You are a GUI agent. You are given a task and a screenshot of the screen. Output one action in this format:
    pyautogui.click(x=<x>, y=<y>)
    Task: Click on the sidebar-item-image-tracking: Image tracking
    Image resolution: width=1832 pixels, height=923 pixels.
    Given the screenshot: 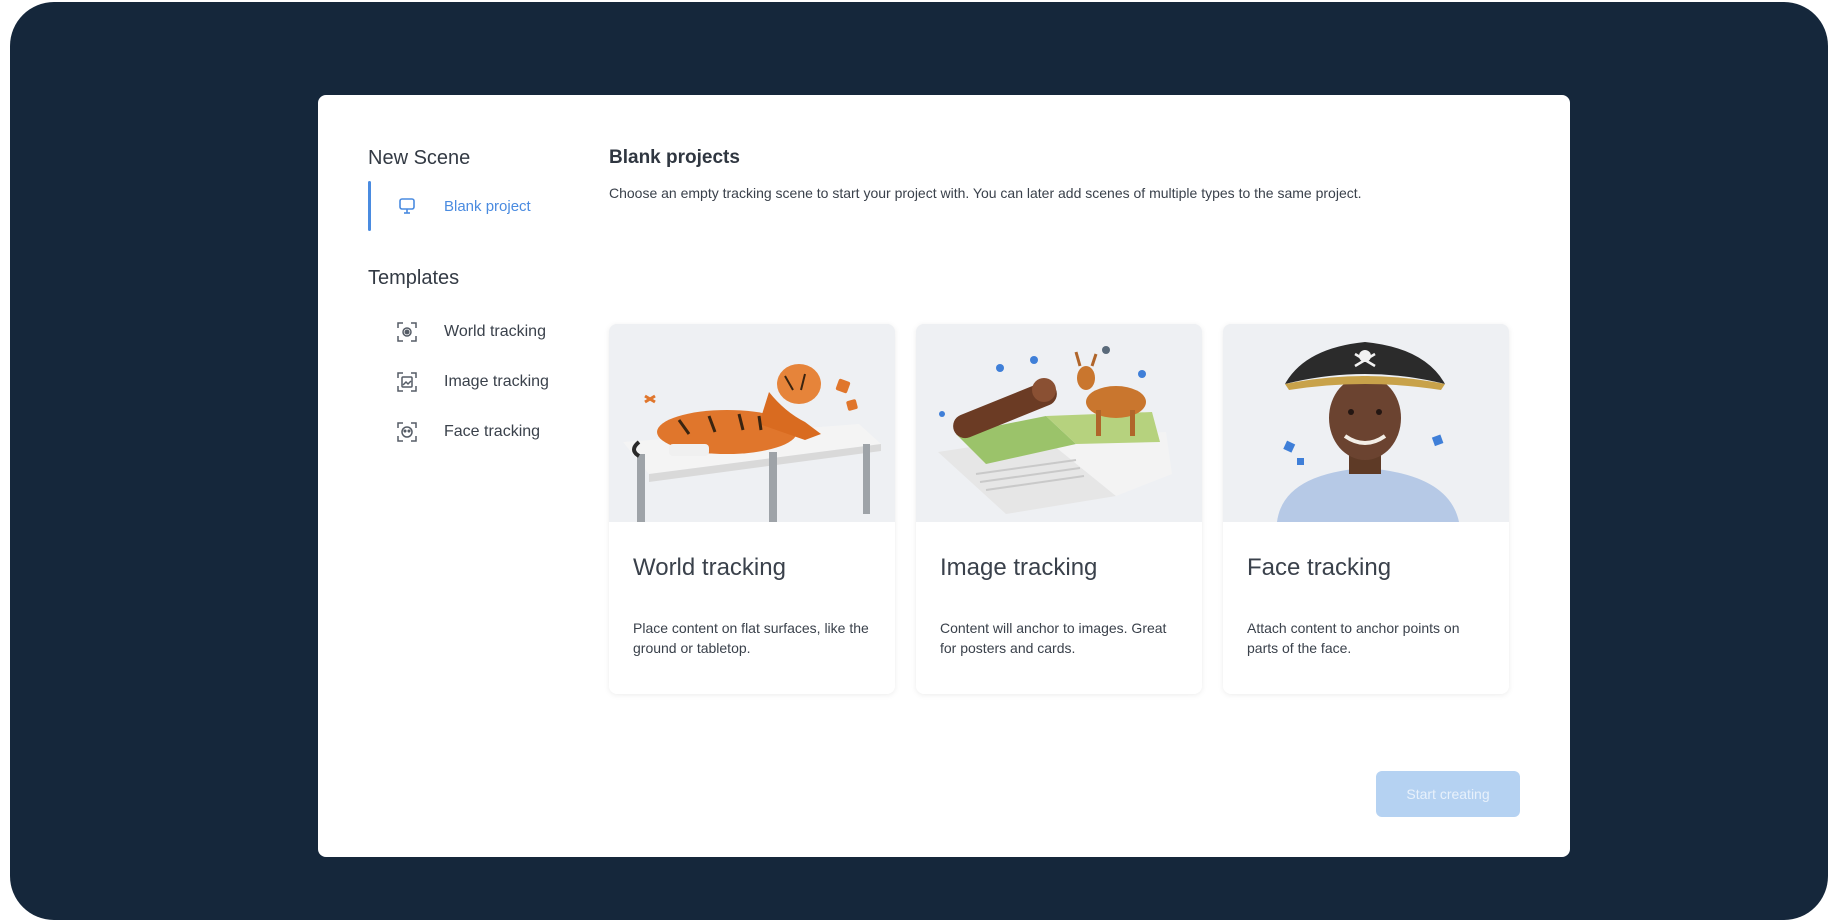 What is the action you would take?
    pyautogui.click(x=473, y=382)
    